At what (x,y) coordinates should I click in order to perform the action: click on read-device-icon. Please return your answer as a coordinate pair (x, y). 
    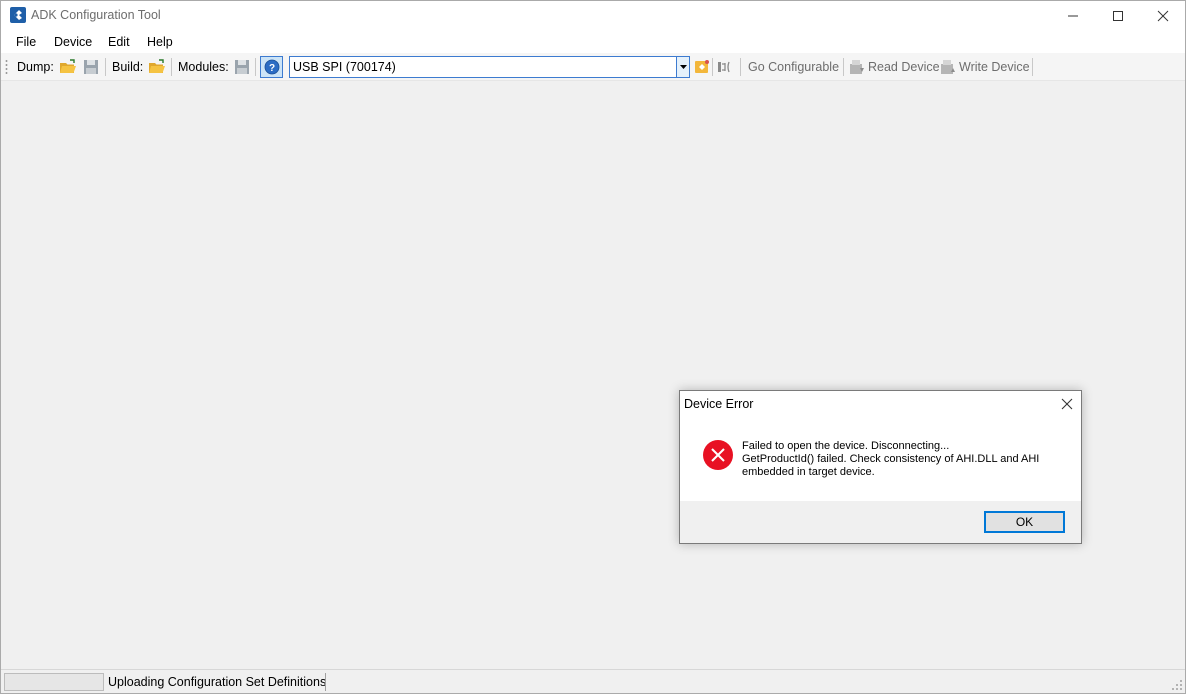
    Looking at the image, I should click on (857, 67).